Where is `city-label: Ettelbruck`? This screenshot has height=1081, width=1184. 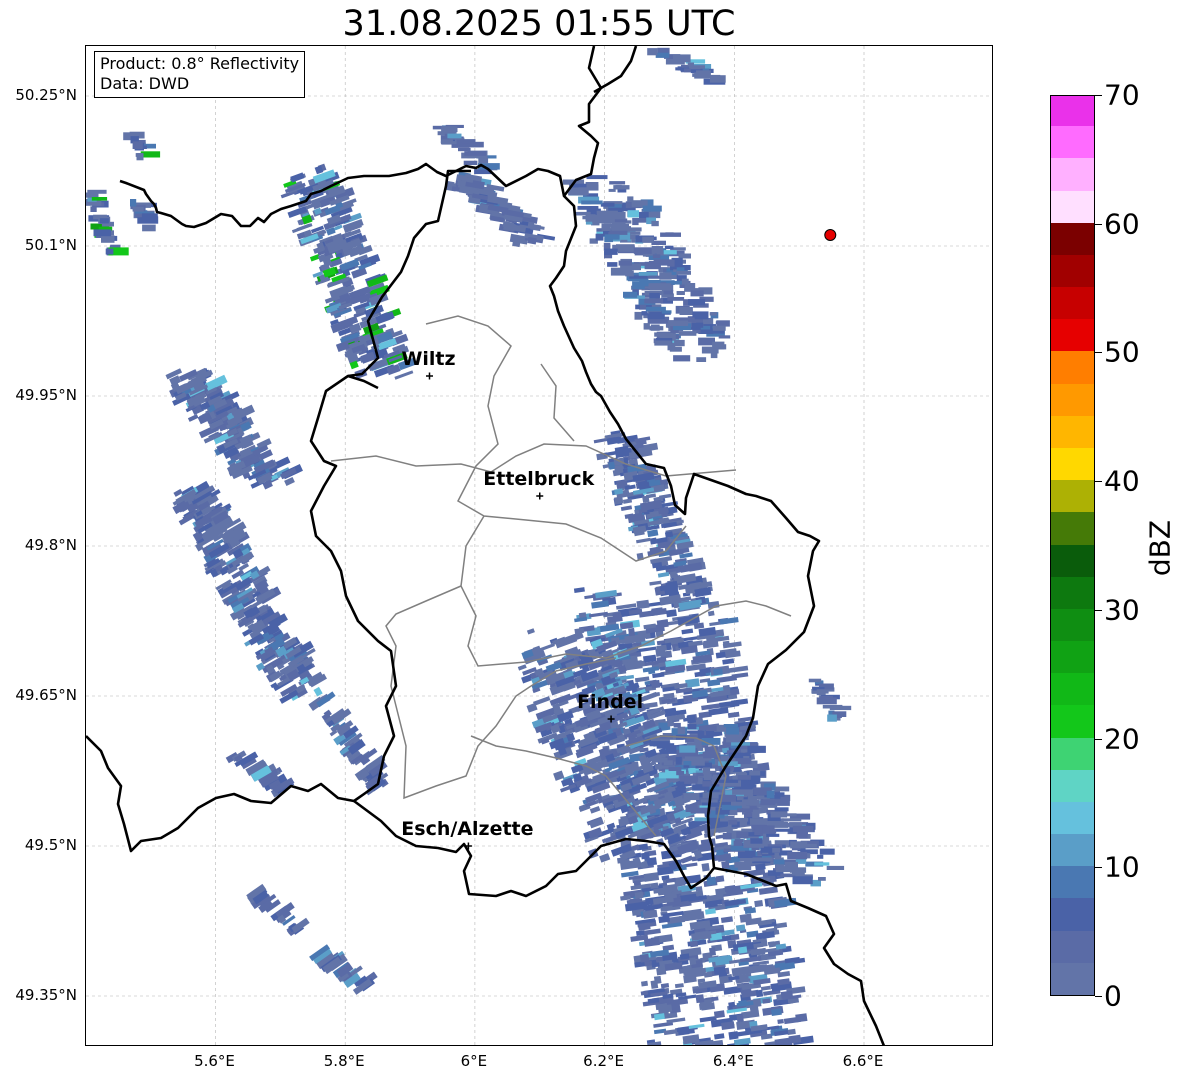
city-label: Ettelbruck is located at coordinates (539, 479).